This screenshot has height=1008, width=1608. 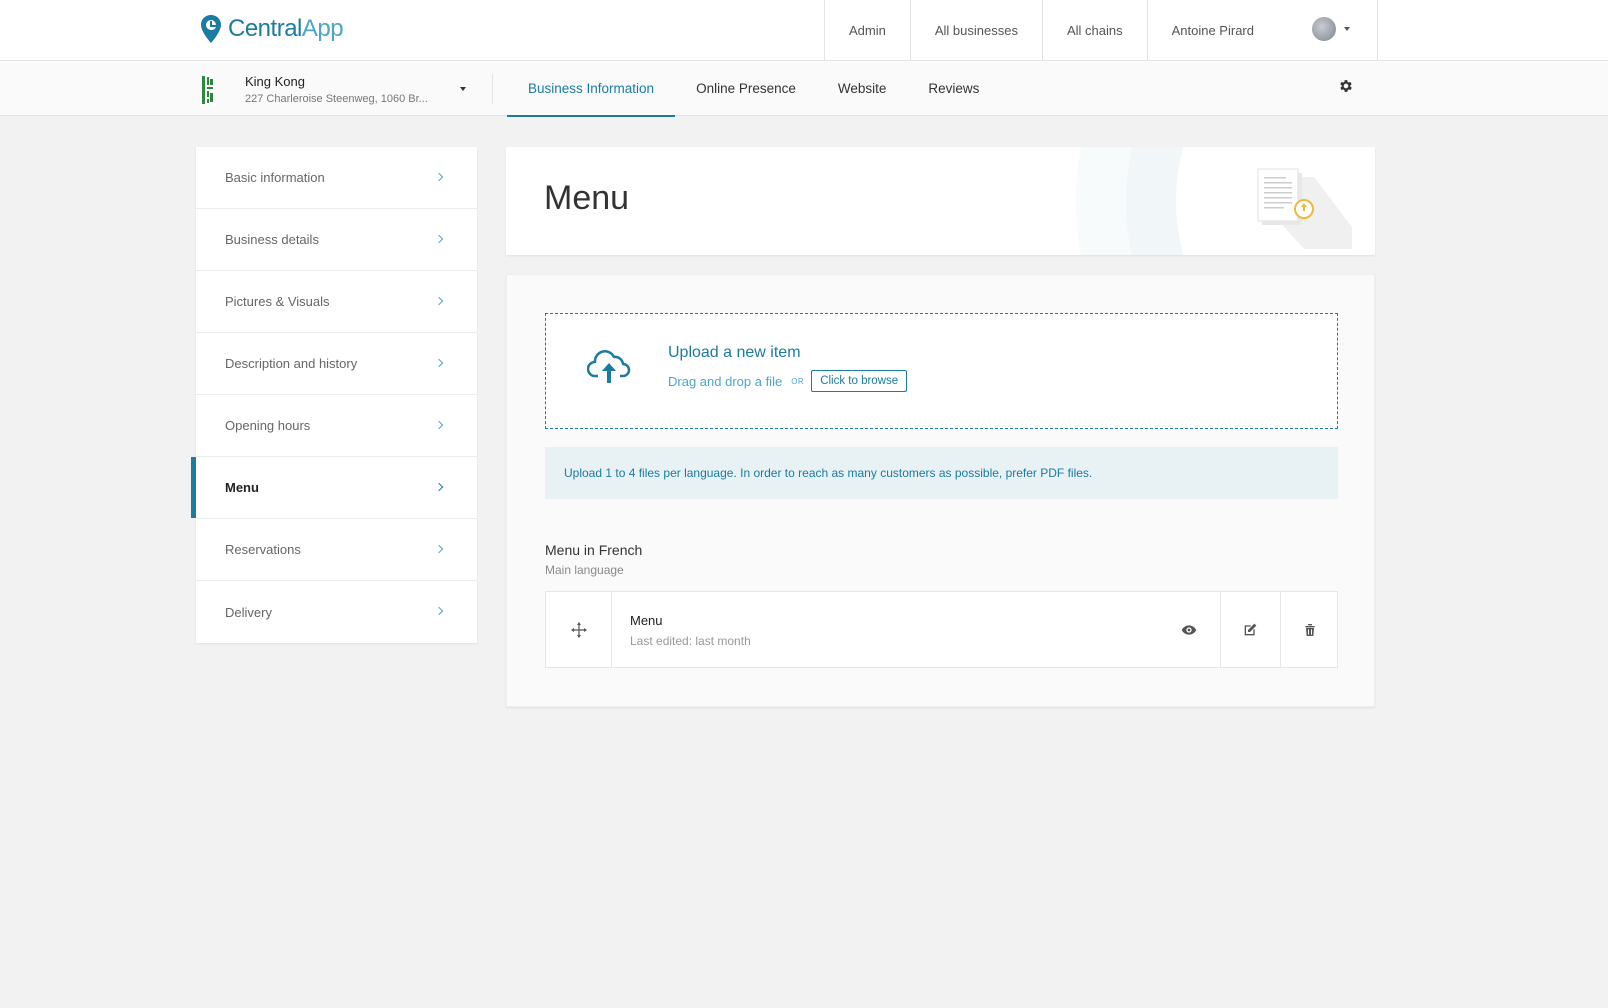 I want to click on business-logo-icon, so click(x=208, y=90).